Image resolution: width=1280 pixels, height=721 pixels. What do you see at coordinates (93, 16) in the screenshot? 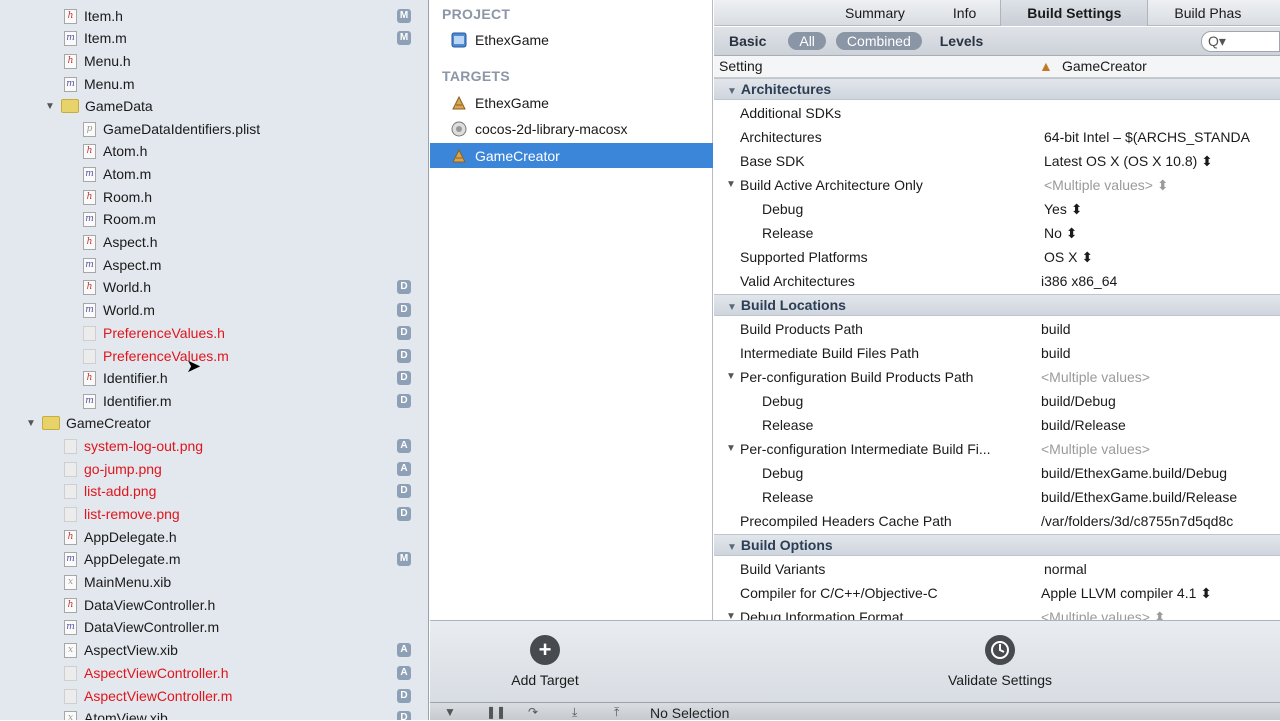
I see `navigator-item: h Item.h` at bounding box center [93, 16].